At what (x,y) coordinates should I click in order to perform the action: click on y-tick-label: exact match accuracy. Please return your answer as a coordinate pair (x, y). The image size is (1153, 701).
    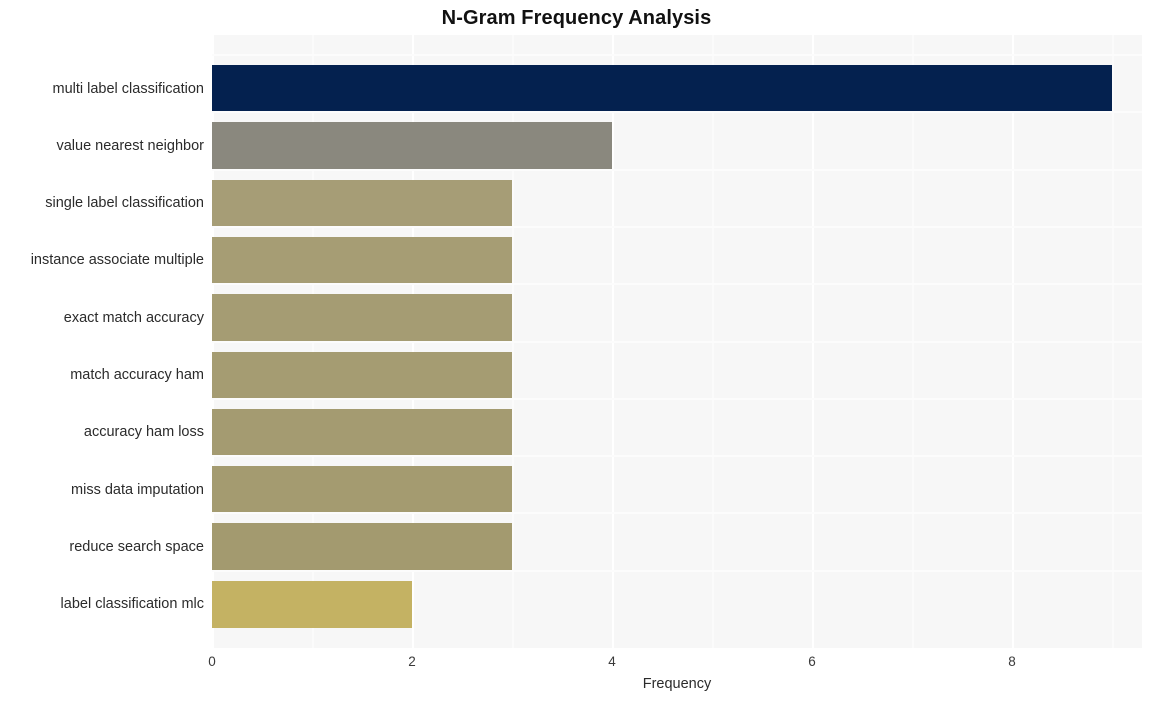
    Looking at the image, I should click on (133, 317).